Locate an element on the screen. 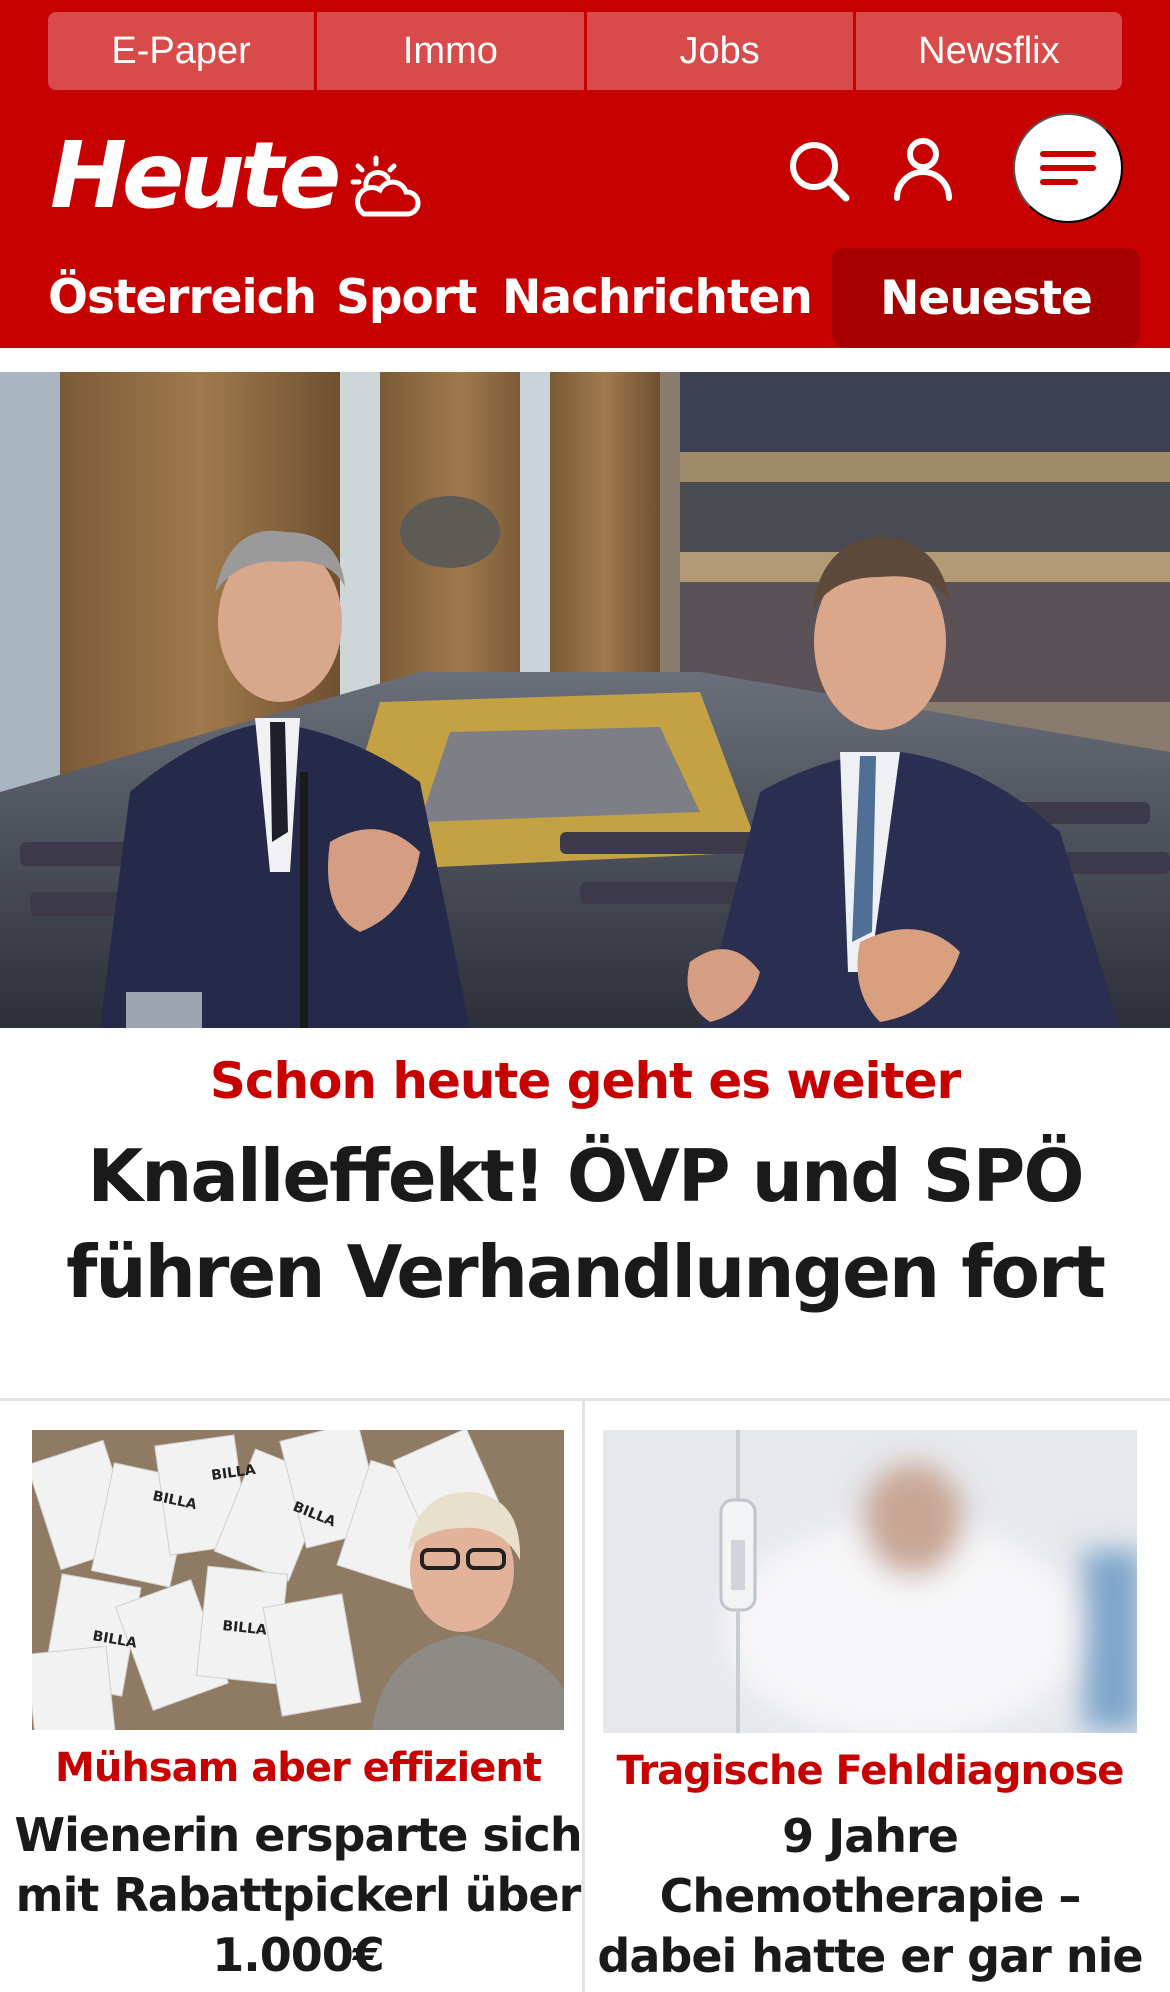 The height and width of the screenshot is (1992, 1170). hero-kicker: Schon heute geht es weiter is located at coordinates (585, 1081).